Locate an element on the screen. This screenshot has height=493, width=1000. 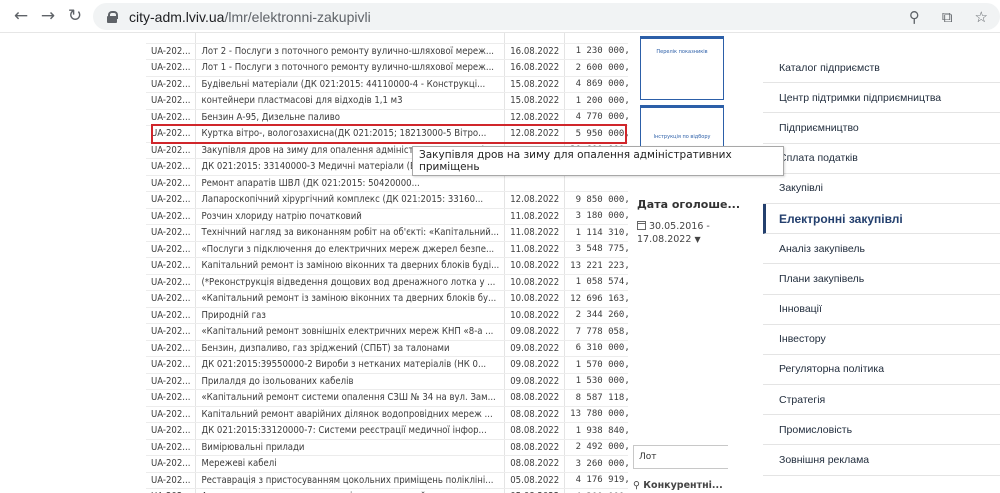
nav-item: Плани закупівель is located at coordinates (881, 279).